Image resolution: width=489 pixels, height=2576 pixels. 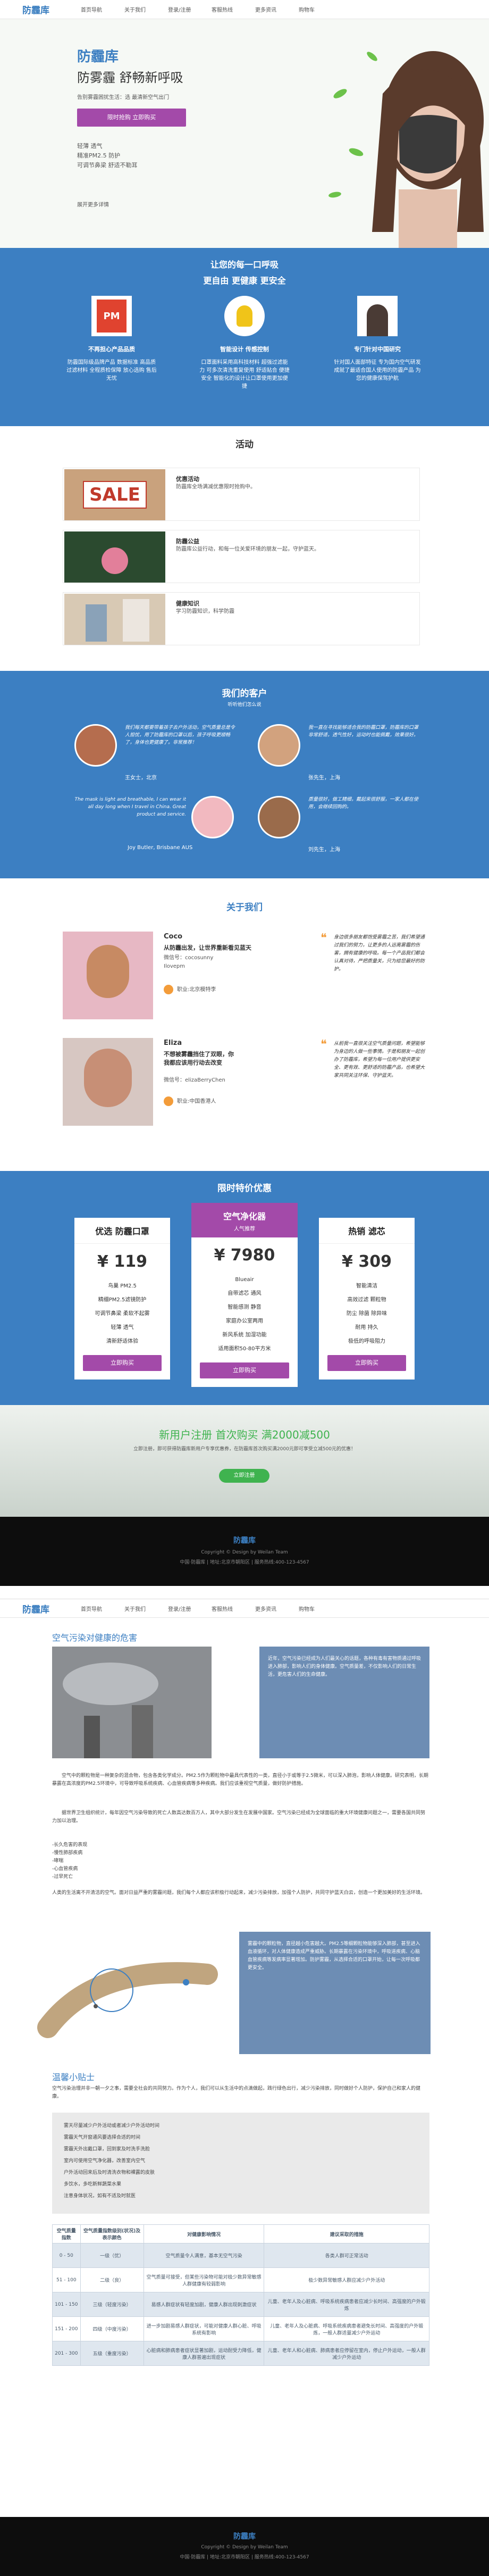 I want to click on activity-card-desc: 学习防霾知识，科学防霾, so click(x=205, y=611).